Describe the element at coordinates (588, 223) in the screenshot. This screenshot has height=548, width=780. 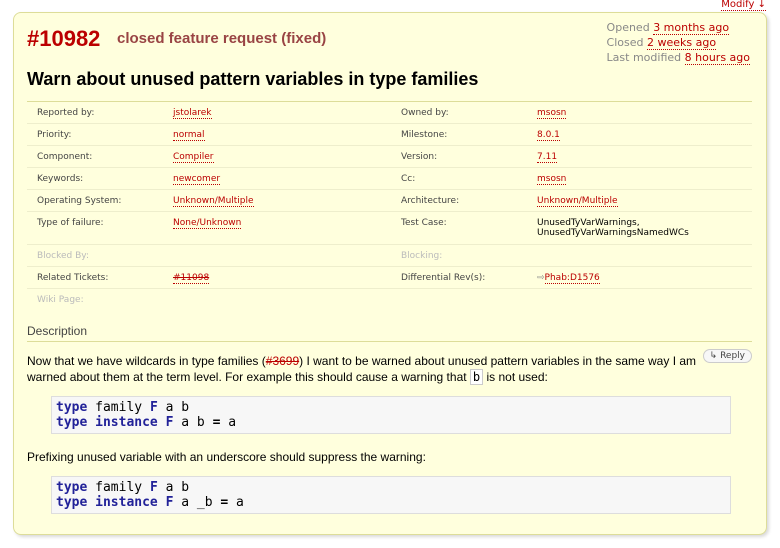
I see `testcase-line: UnusedTyVarWarnings,` at that location.